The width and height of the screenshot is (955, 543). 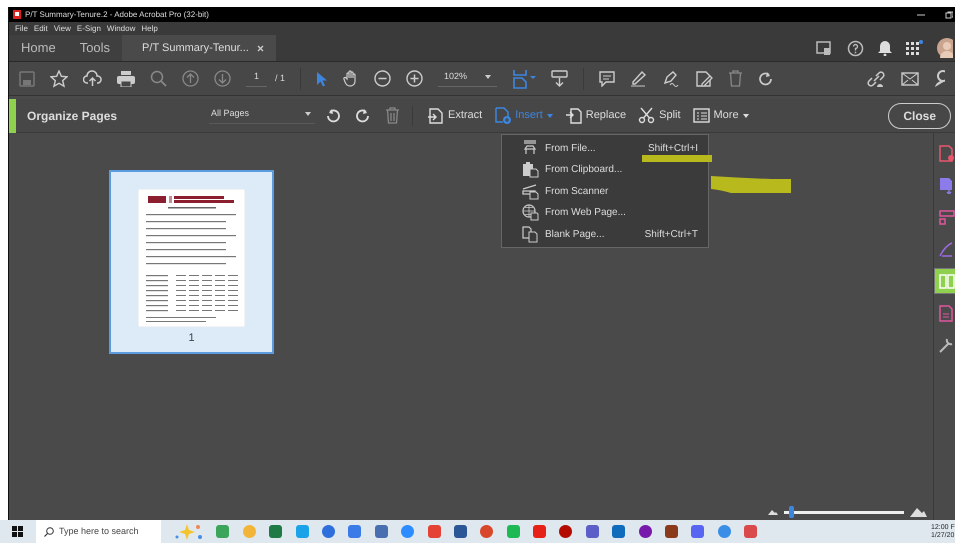 What do you see at coordinates (605, 234) in the screenshot?
I see `menu-item: Blank Page... Shift+Ctrl+T` at bounding box center [605, 234].